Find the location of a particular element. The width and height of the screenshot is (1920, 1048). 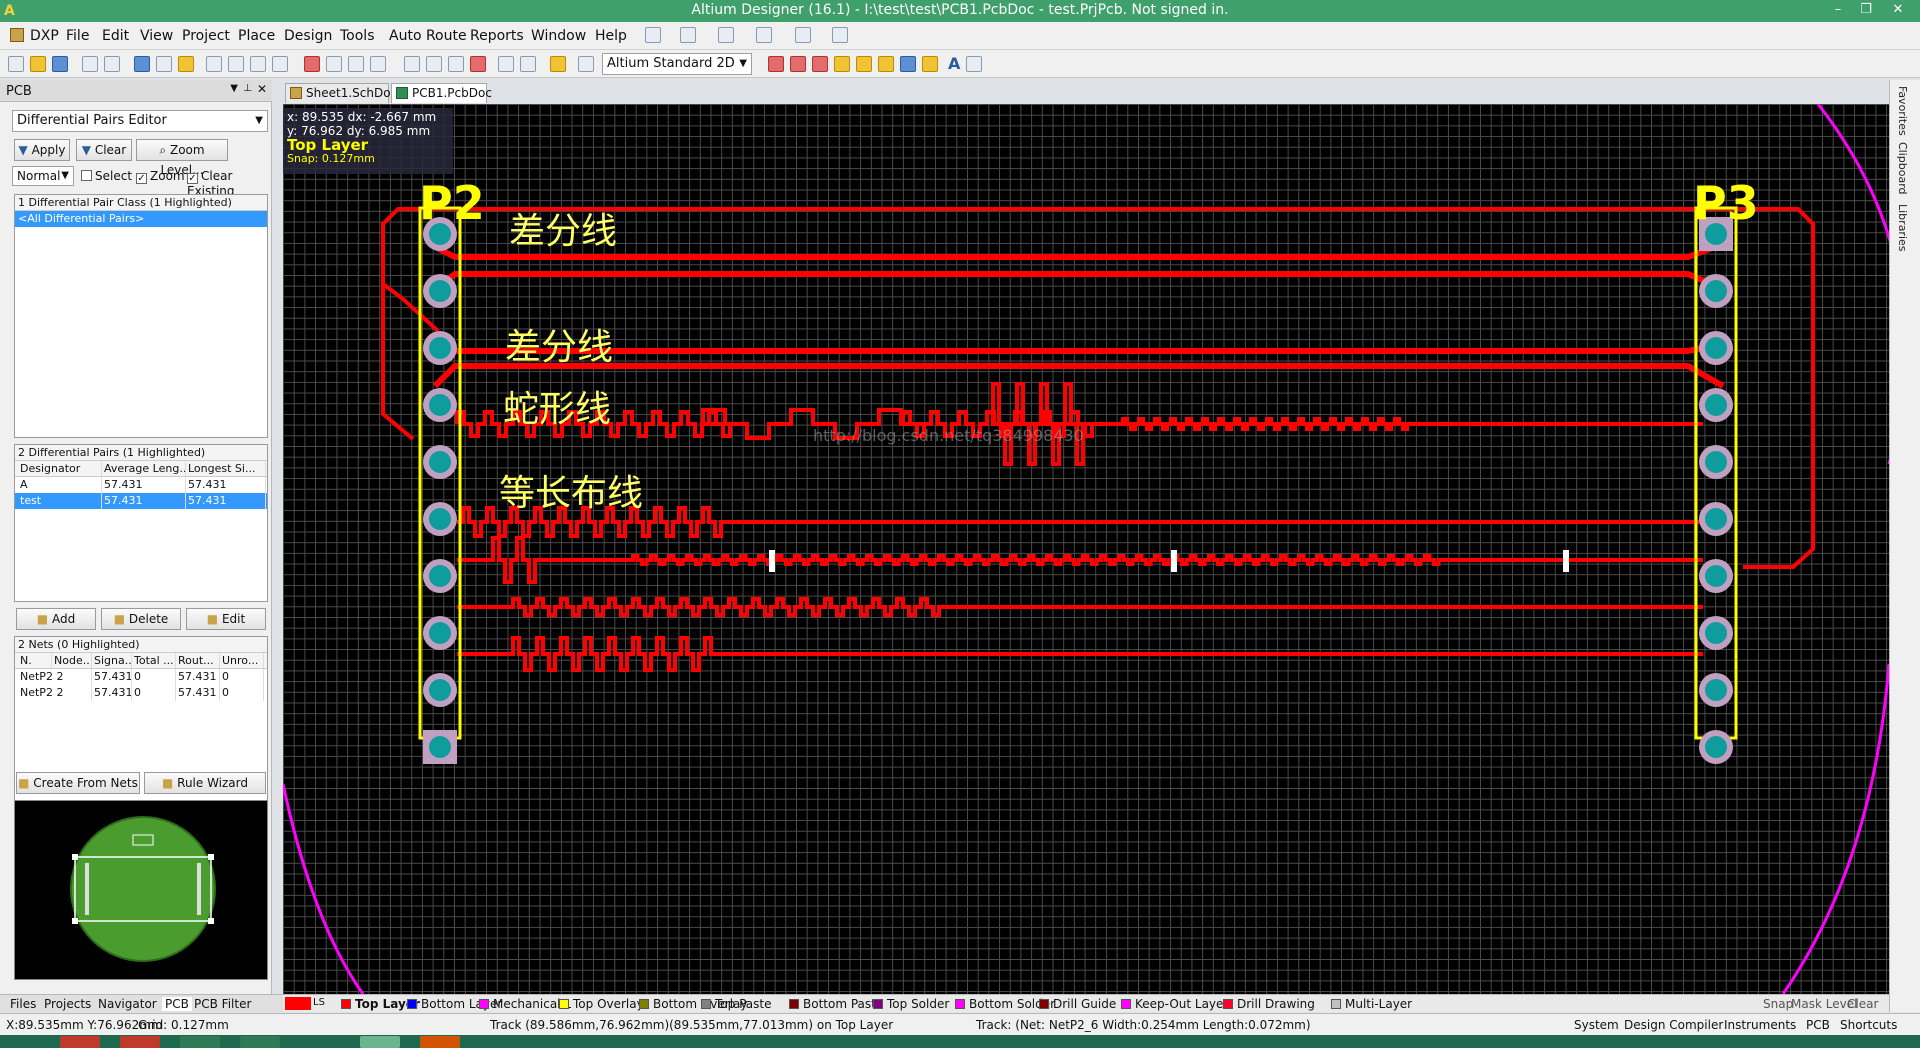

view-mode-select: Altium Standard 2D ▼ is located at coordinates (677, 64).